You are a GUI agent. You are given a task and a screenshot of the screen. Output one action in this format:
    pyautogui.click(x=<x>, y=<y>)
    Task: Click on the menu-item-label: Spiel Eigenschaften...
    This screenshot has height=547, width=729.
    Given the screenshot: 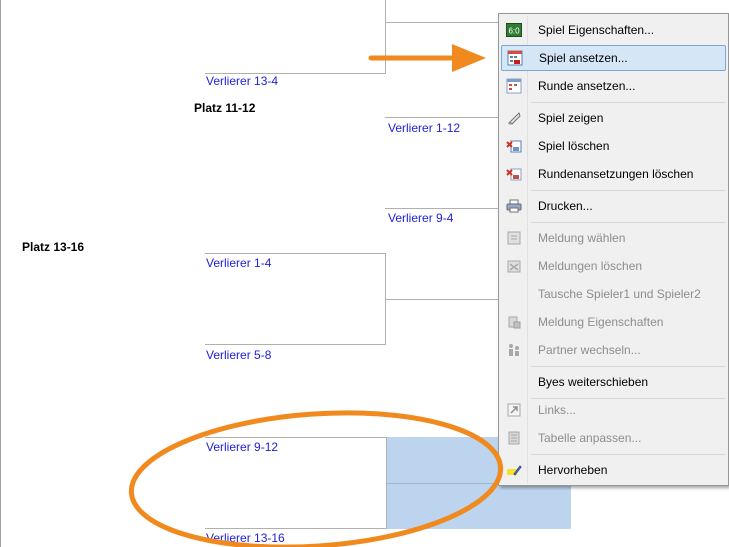 What is the action you would take?
    pyautogui.click(x=596, y=30)
    